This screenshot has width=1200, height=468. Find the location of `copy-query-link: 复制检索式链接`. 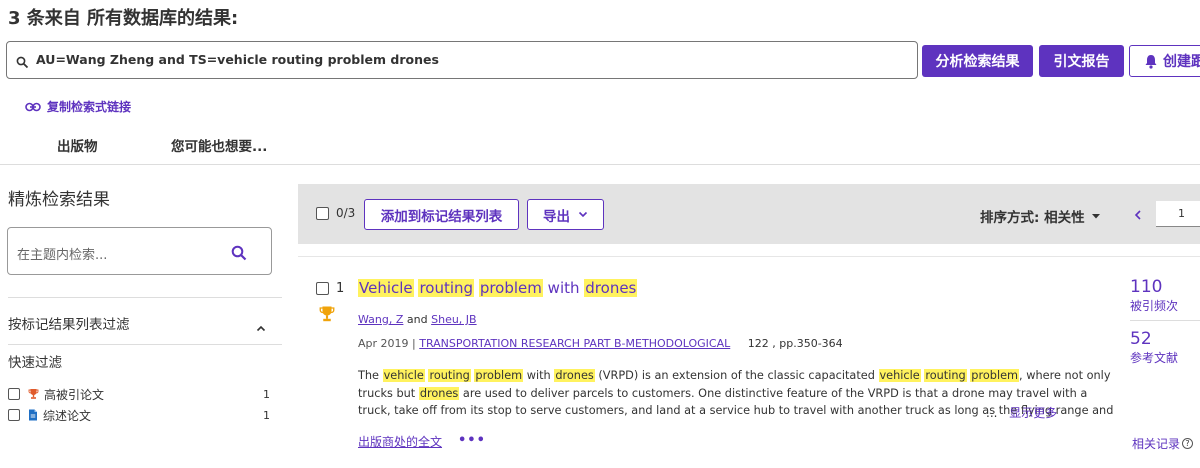

copy-query-link: 复制检索式链接 is located at coordinates (78, 106).